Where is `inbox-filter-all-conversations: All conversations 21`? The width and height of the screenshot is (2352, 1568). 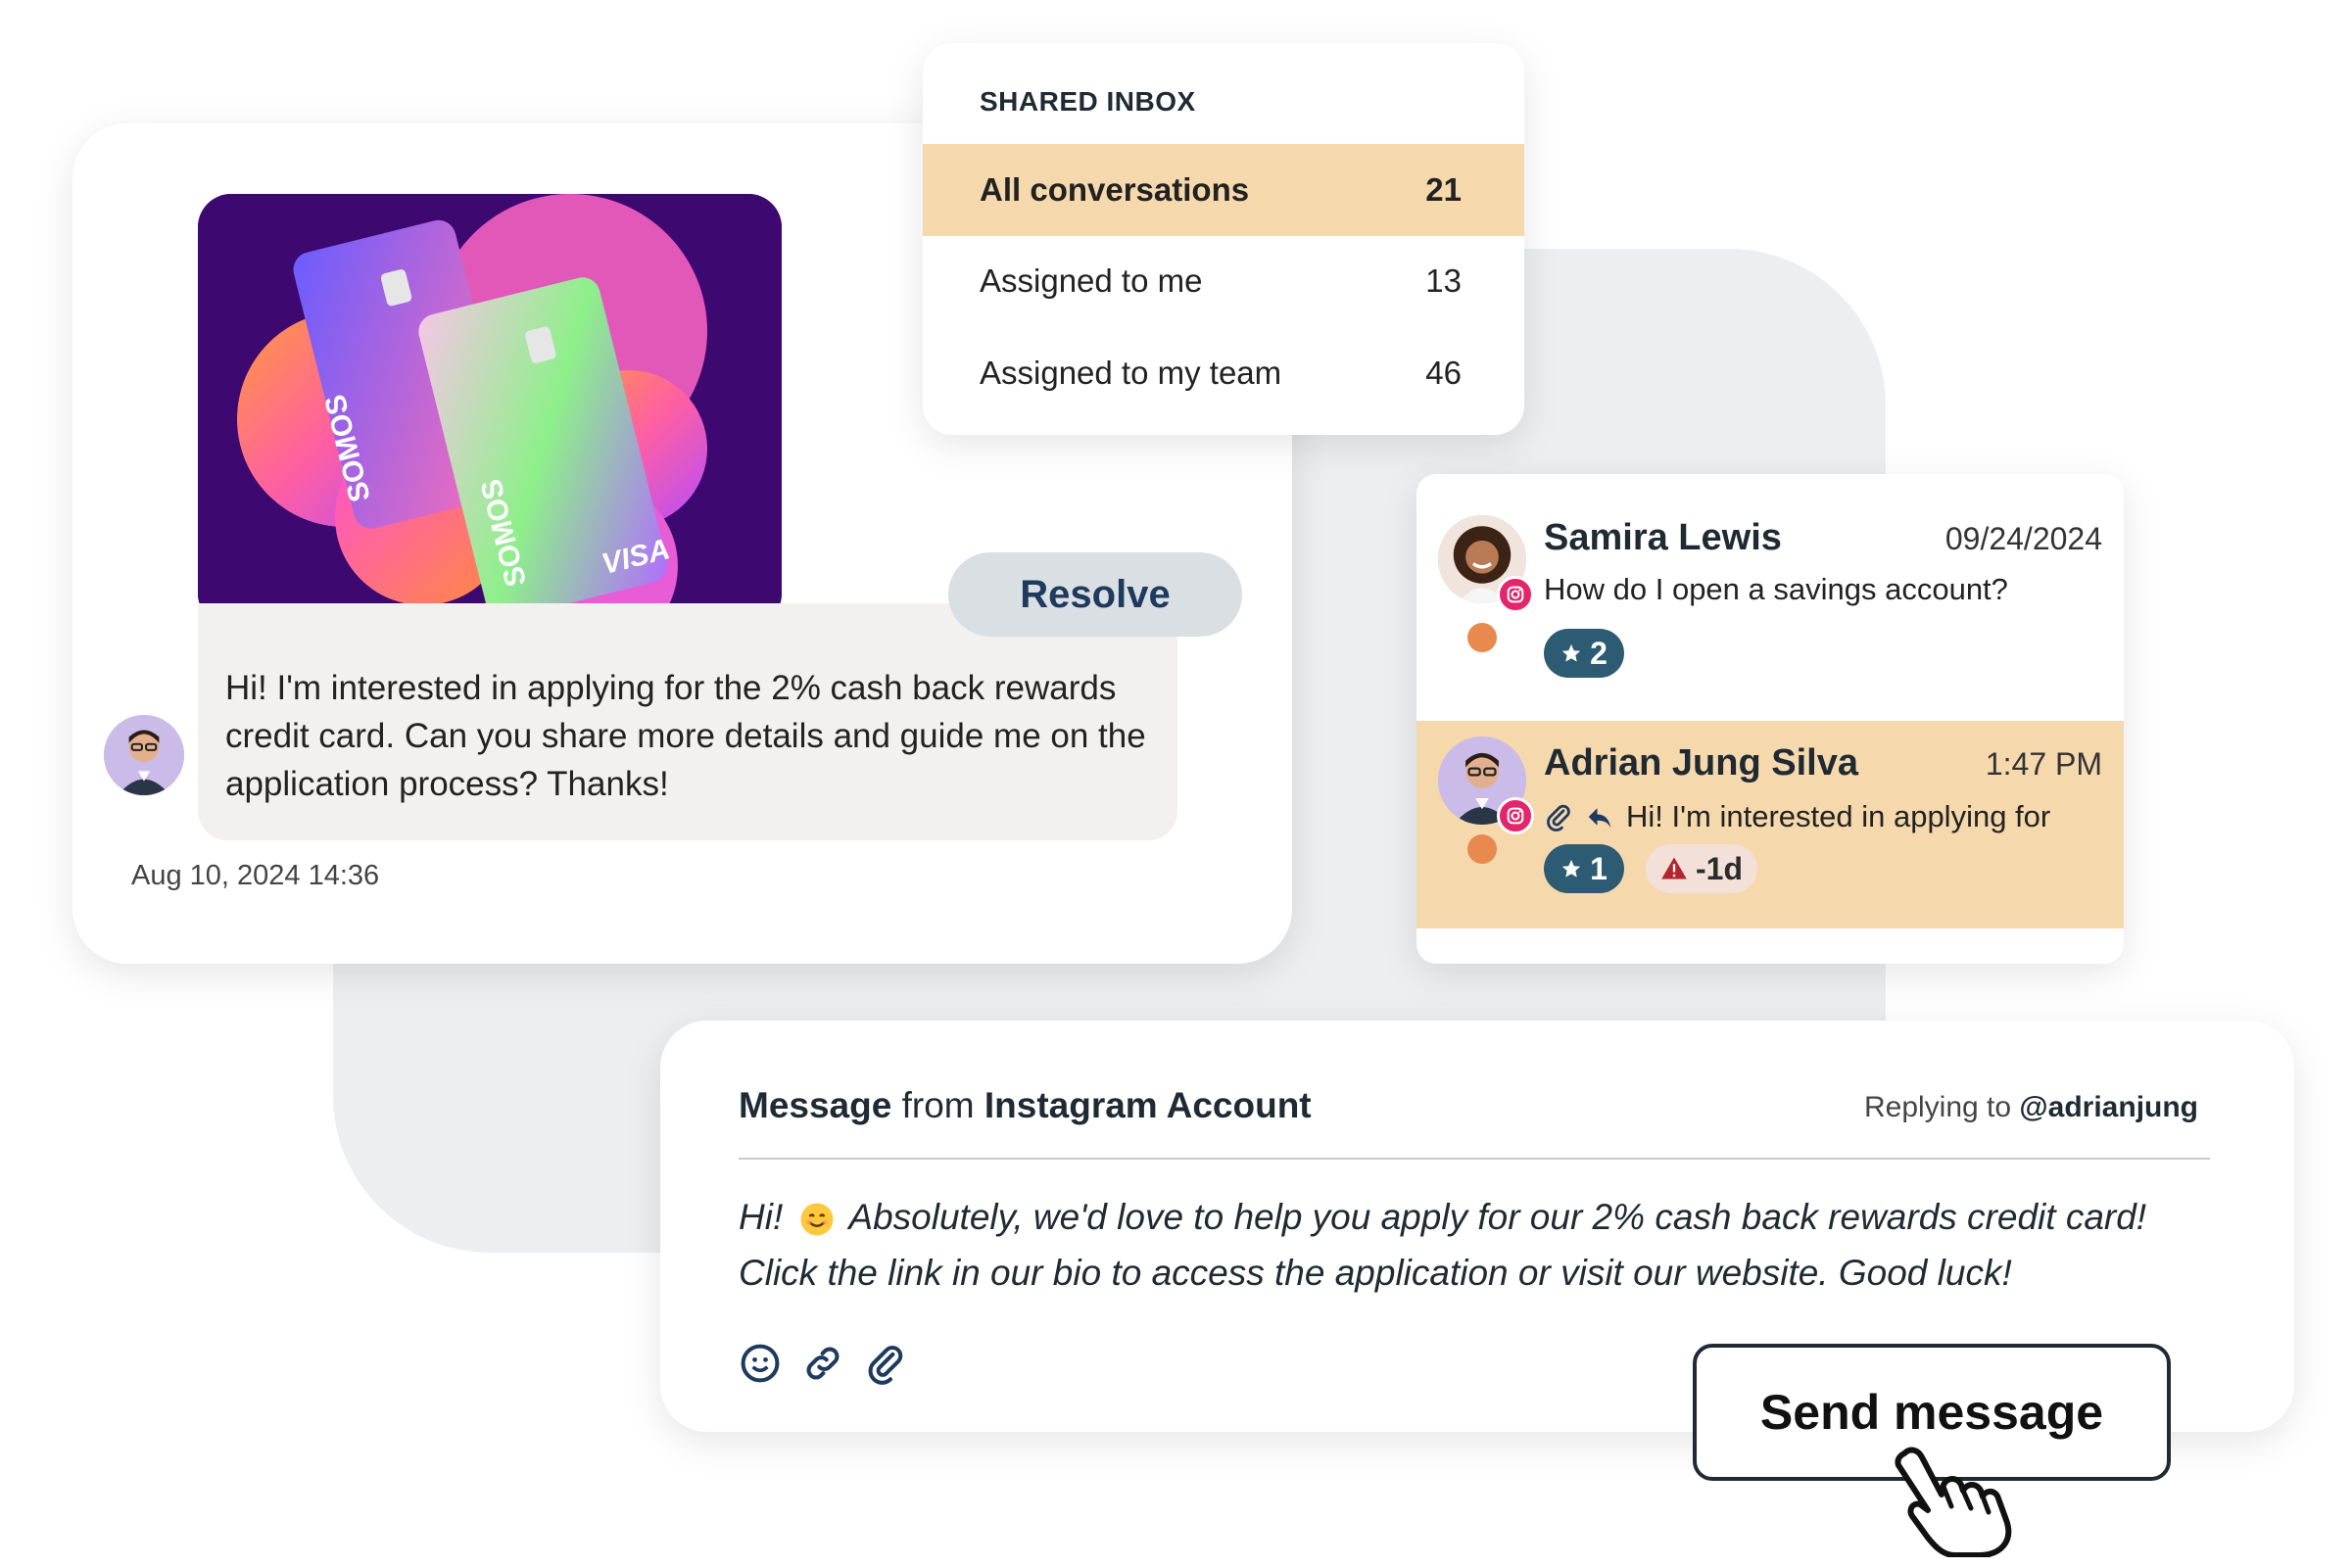 inbox-filter-all-conversations: All conversations 21 is located at coordinates (1223, 190).